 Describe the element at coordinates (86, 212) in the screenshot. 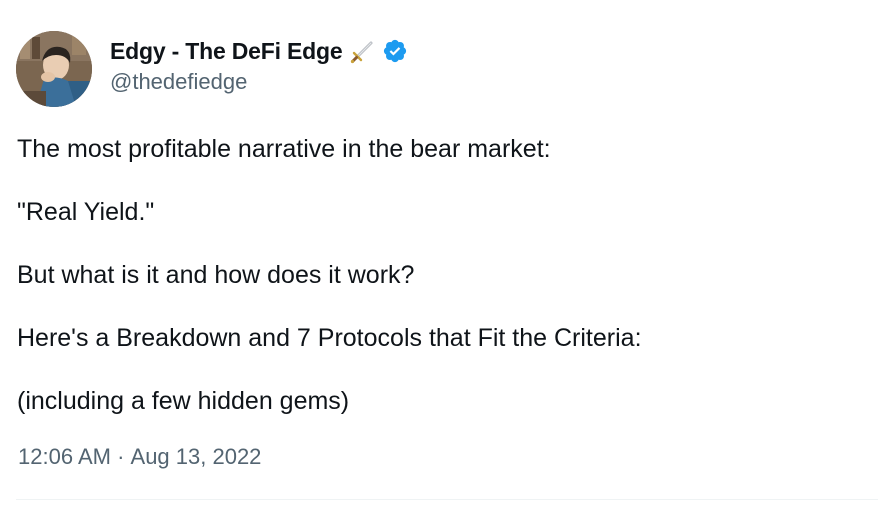

I see `tweet-paragraph: "Real Yield."` at that location.